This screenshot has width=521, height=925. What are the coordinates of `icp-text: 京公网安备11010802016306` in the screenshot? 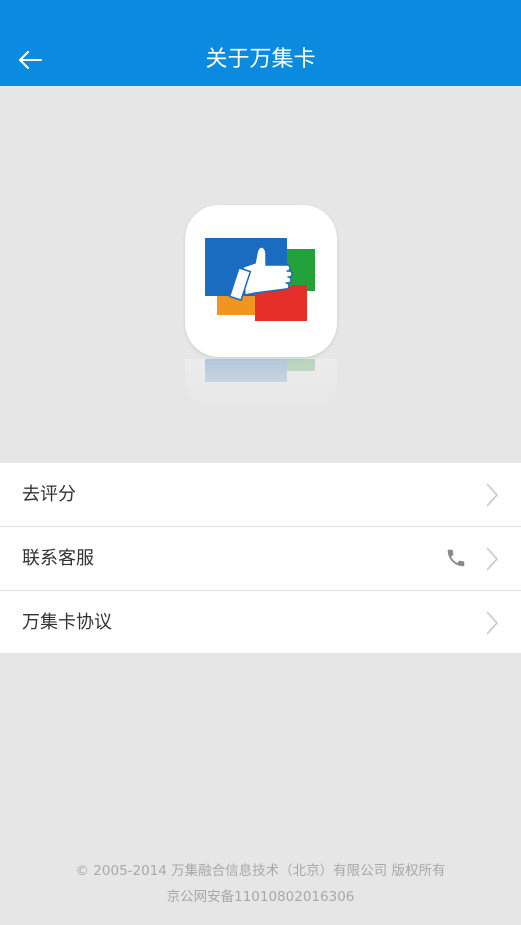 It's located at (260, 897).